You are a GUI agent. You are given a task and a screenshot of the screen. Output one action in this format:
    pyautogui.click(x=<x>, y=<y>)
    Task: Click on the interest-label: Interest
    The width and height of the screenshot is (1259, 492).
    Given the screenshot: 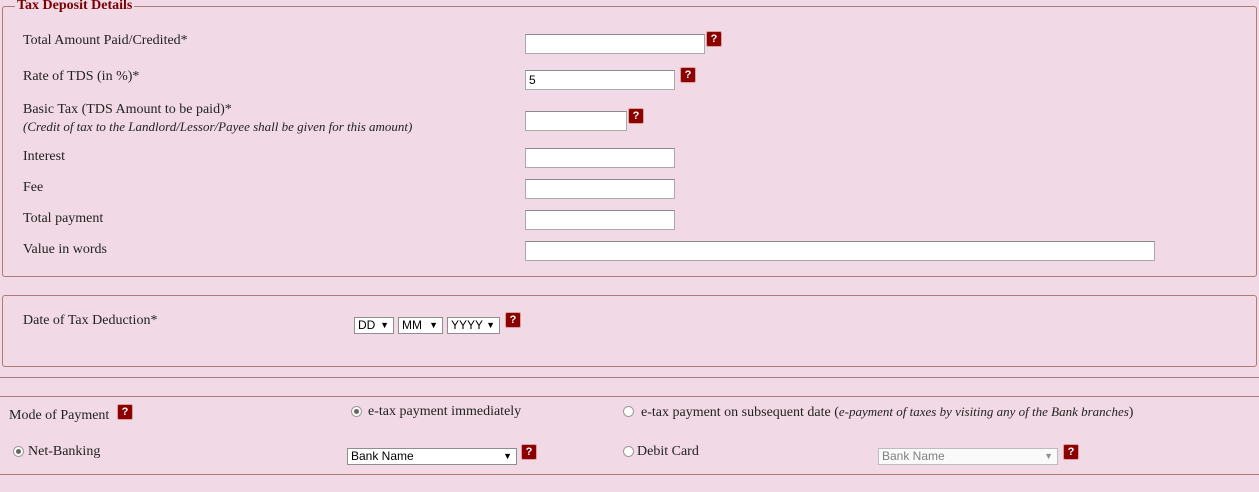 What is the action you would take?
    pyautogui.click(x=44, y=156)
    